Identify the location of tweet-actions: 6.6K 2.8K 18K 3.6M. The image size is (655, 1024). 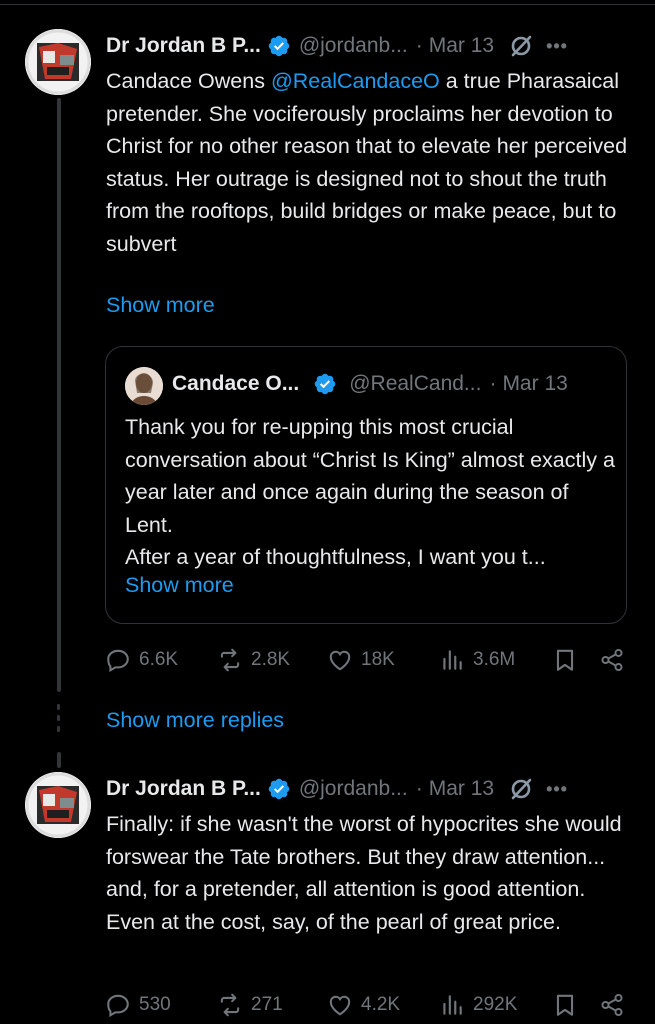
(367, 660).